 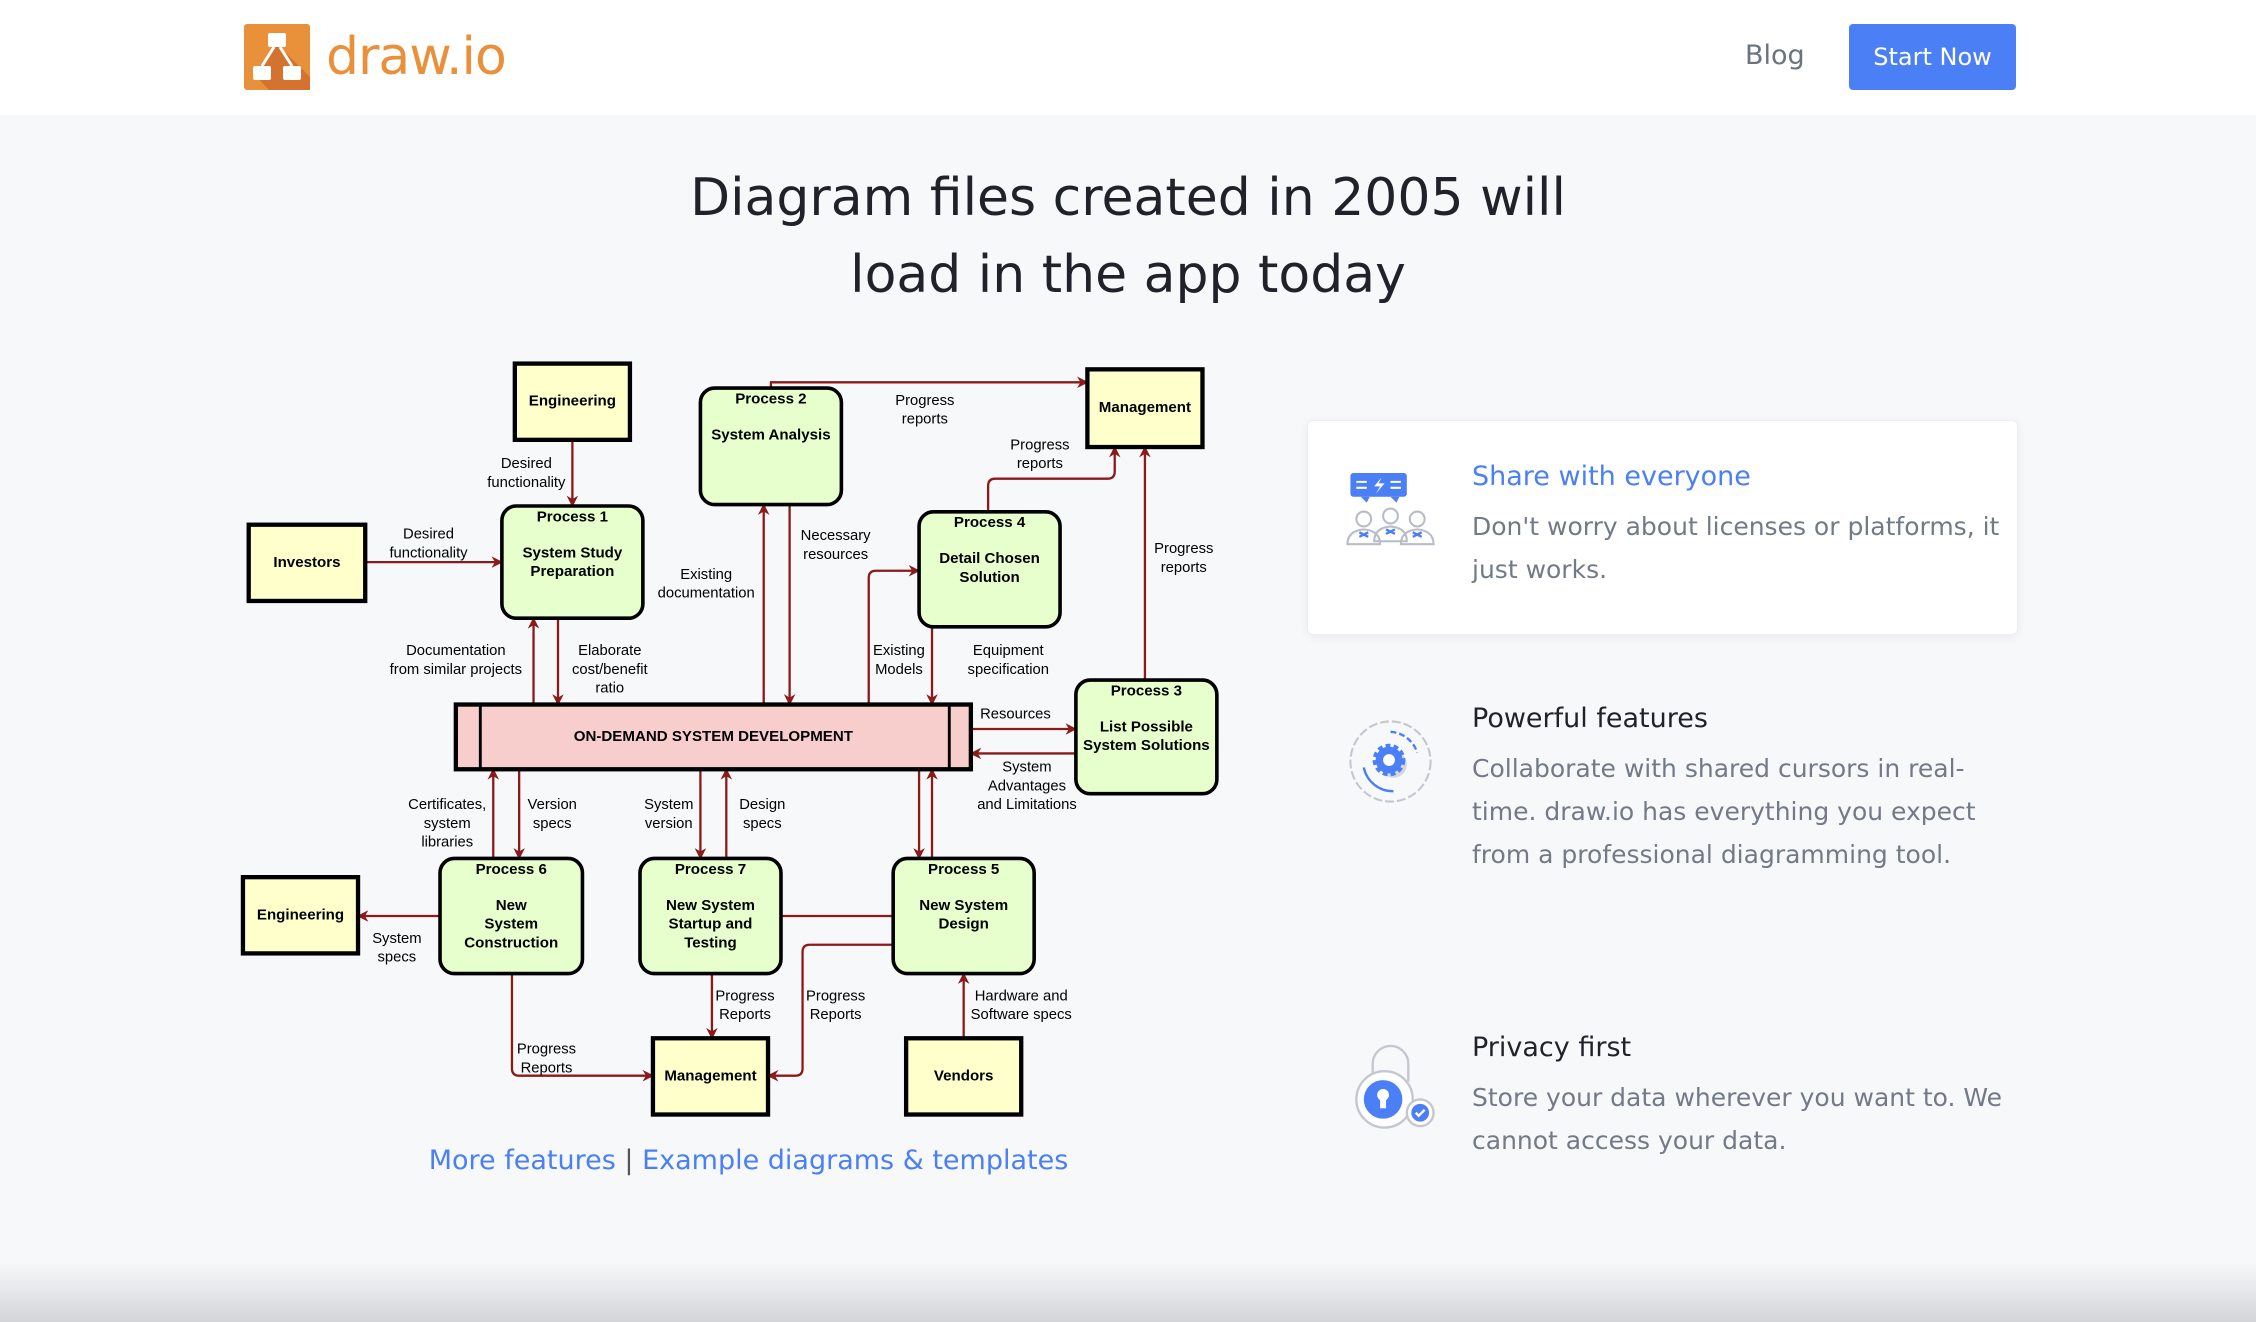 What do you see at coordinates (762, 814) in the screenshot?
I see `connector-label: Design specs` at bounding box center [762, 814].